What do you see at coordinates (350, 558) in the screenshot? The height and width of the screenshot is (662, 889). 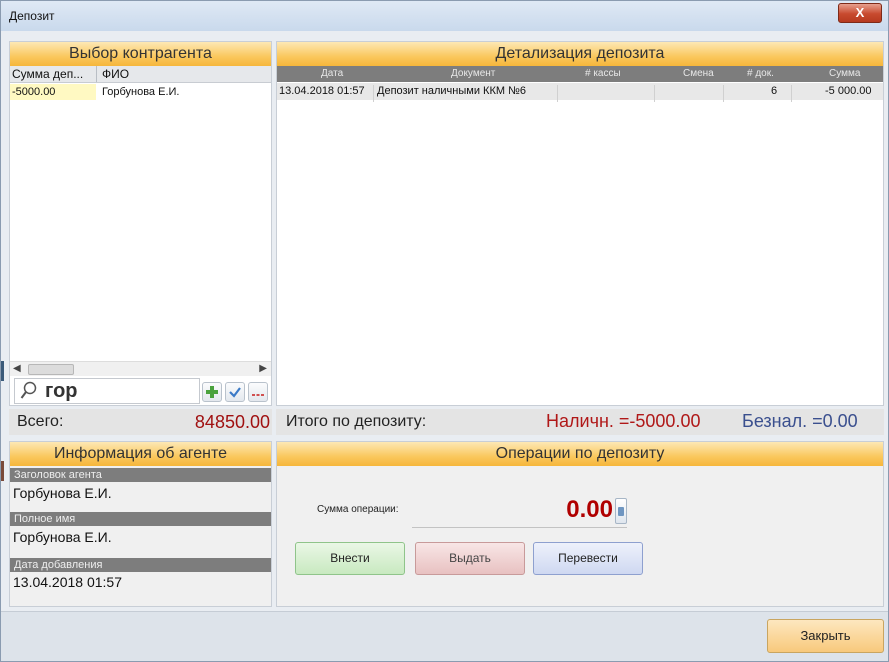 I see `deposit-button: Внести` at bounding box center [350, 558].